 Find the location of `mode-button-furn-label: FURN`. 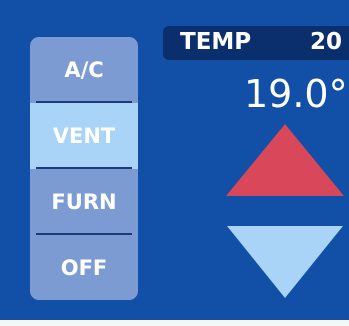

mode-button-furn-label: FURN is located at coordinates (84, 202).